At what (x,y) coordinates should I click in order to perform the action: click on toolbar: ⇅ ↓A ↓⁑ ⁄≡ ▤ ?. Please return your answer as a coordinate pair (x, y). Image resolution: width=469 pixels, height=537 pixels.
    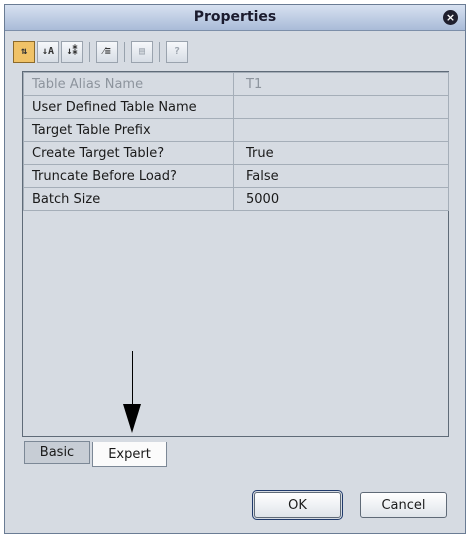
    Looking at the image, I should click on (101, 51).